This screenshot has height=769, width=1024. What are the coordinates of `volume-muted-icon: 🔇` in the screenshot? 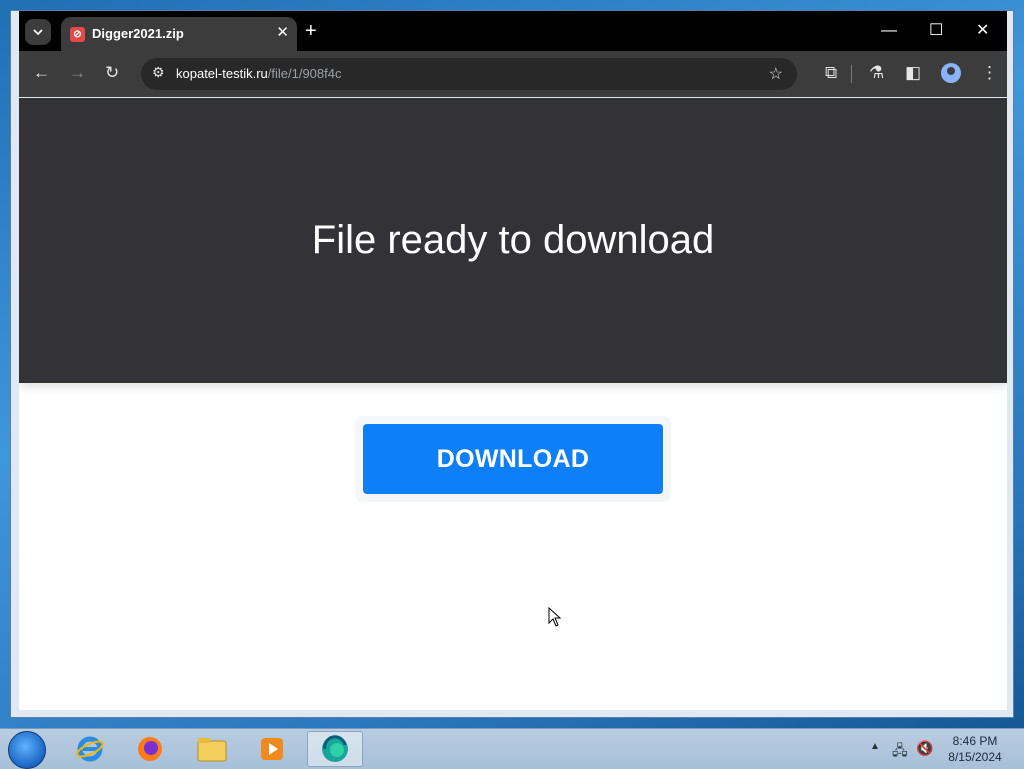 It's located at (924, 748).